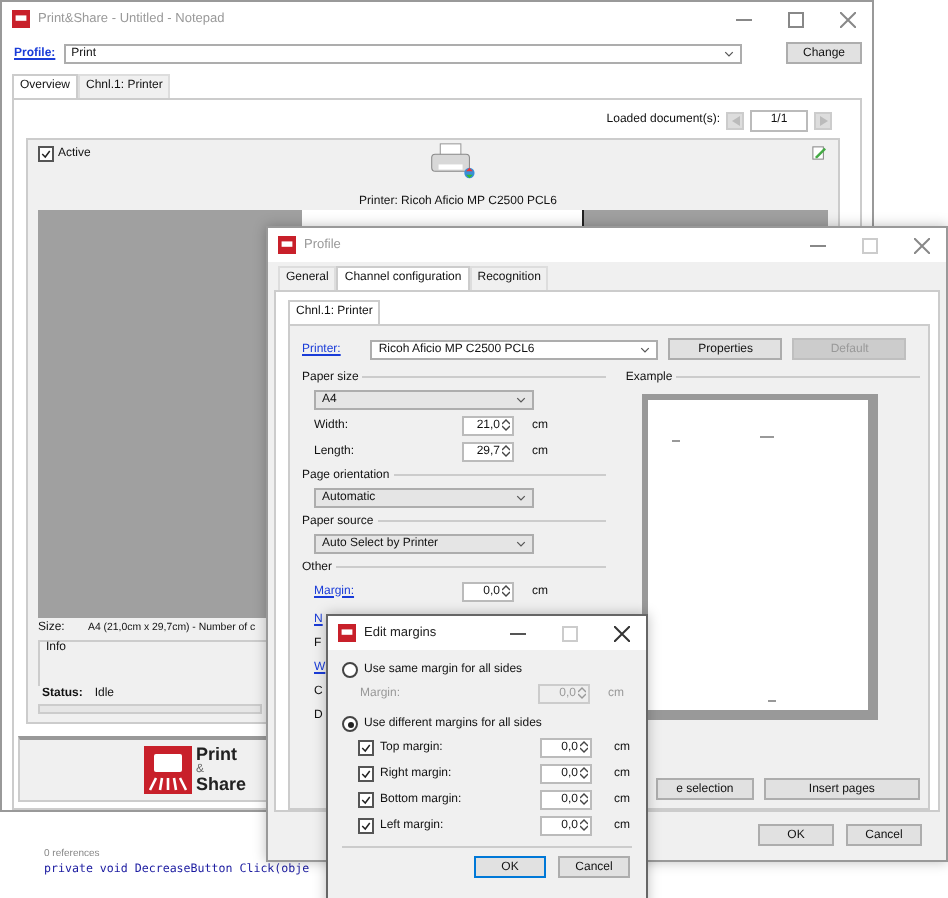 The width and height of the screenshot is (948, 898). I want to click on previous-button, so click(735, 120).